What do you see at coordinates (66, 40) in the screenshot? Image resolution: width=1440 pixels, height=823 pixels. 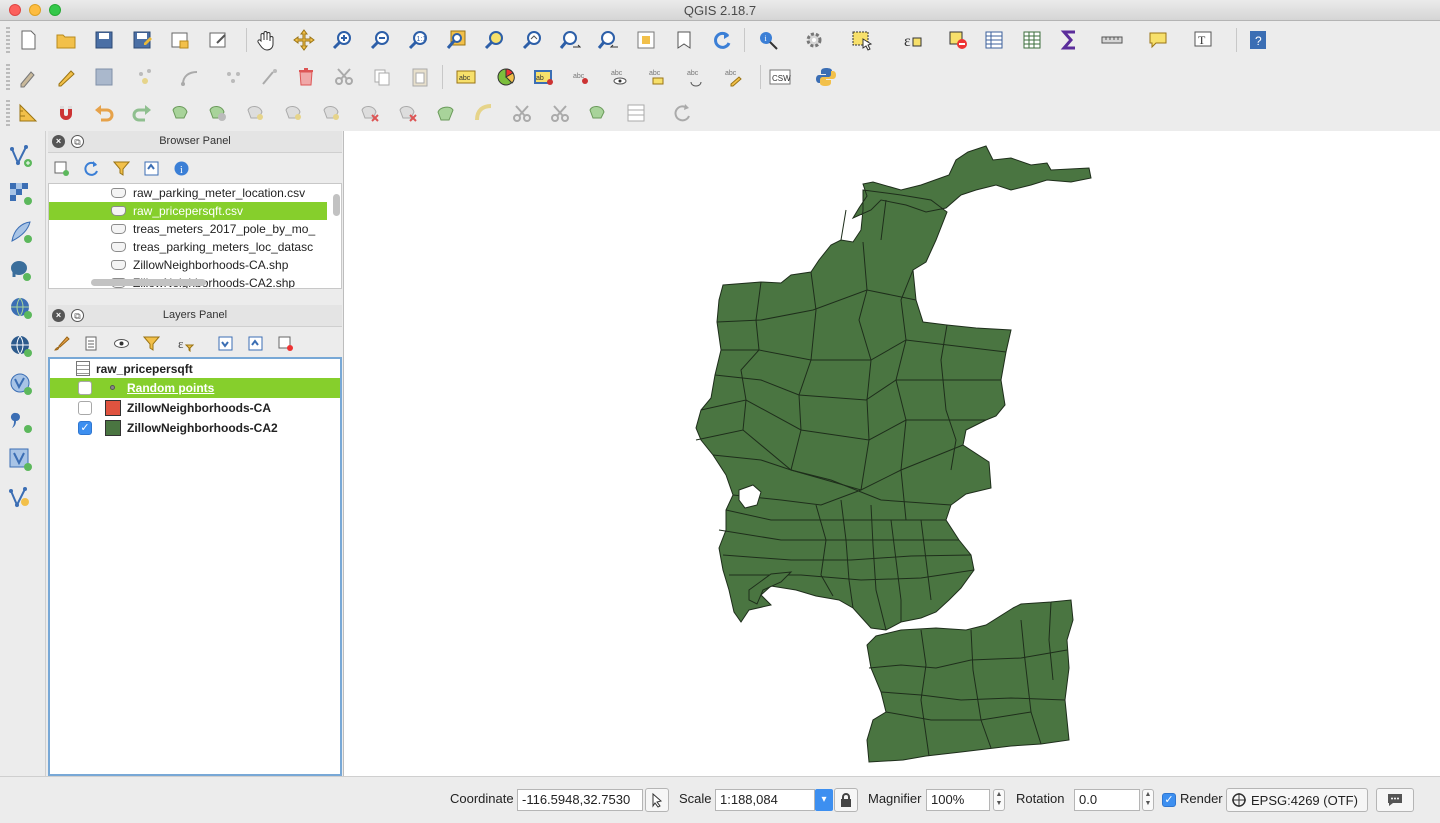 I see `open-project-button` at bounding box center [66, 40].